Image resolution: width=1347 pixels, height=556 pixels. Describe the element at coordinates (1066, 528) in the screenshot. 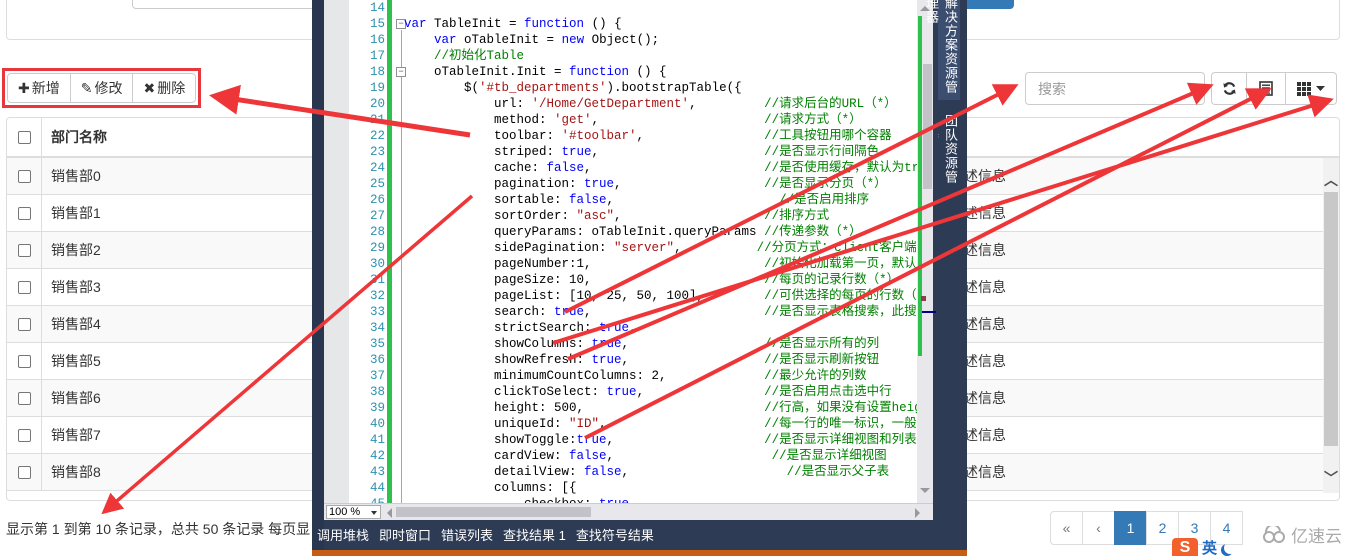

I see `first-page-button: «` at that location.